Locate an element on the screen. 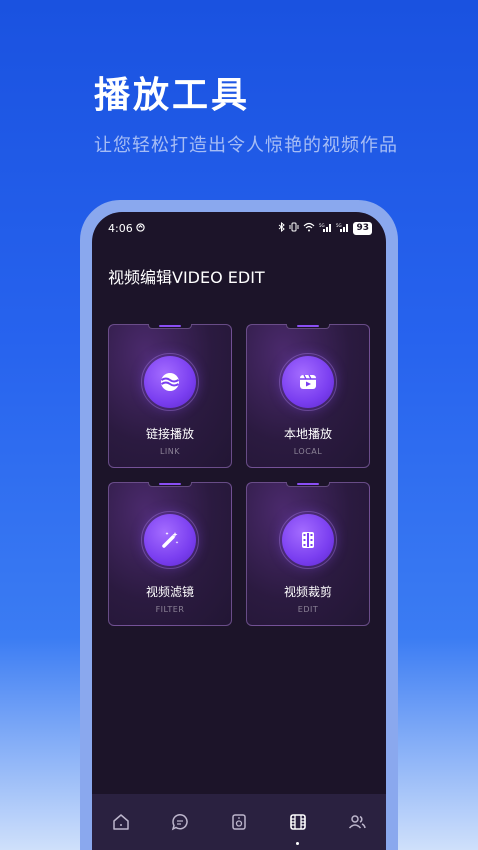 The height and width of the screenshot is (850, 478). tab-chat is located at coordinates (180, 824).